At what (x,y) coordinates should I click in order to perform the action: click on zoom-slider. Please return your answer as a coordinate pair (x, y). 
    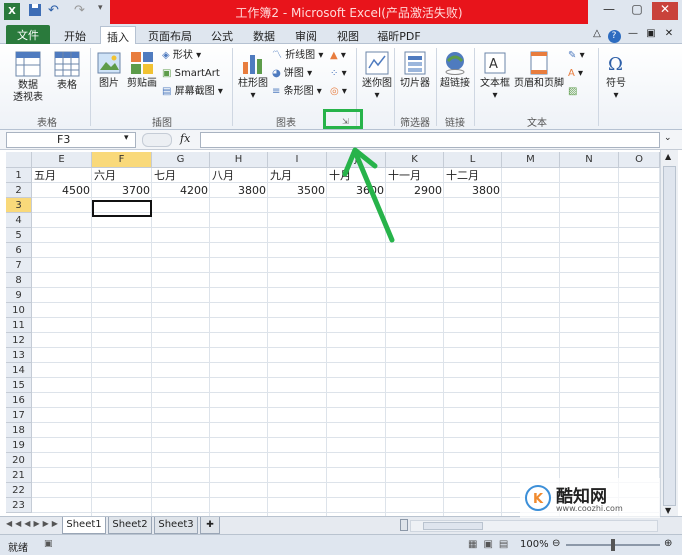
    Looking at the image, I should click on (613, 545).